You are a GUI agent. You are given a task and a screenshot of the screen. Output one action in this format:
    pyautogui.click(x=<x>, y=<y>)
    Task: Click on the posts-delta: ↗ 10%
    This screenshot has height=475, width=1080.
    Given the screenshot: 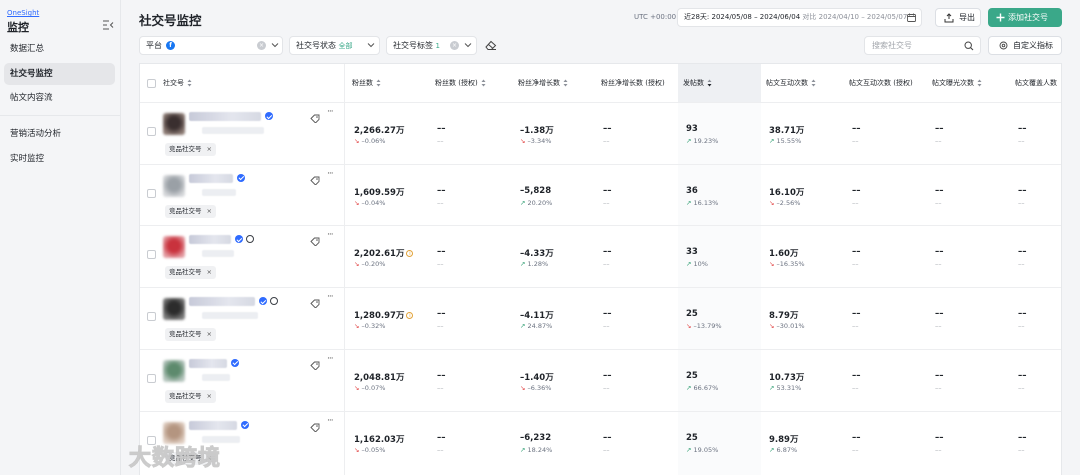 What is the action you would take?
    pyautogui.click(x=697, y=264)
    